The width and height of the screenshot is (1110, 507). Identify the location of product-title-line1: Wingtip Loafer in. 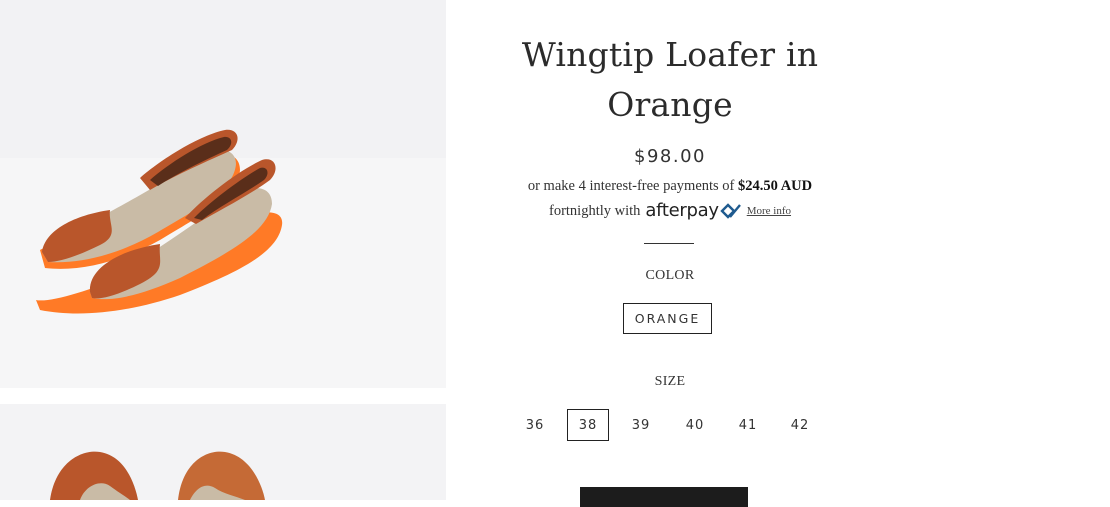
(670, 54).